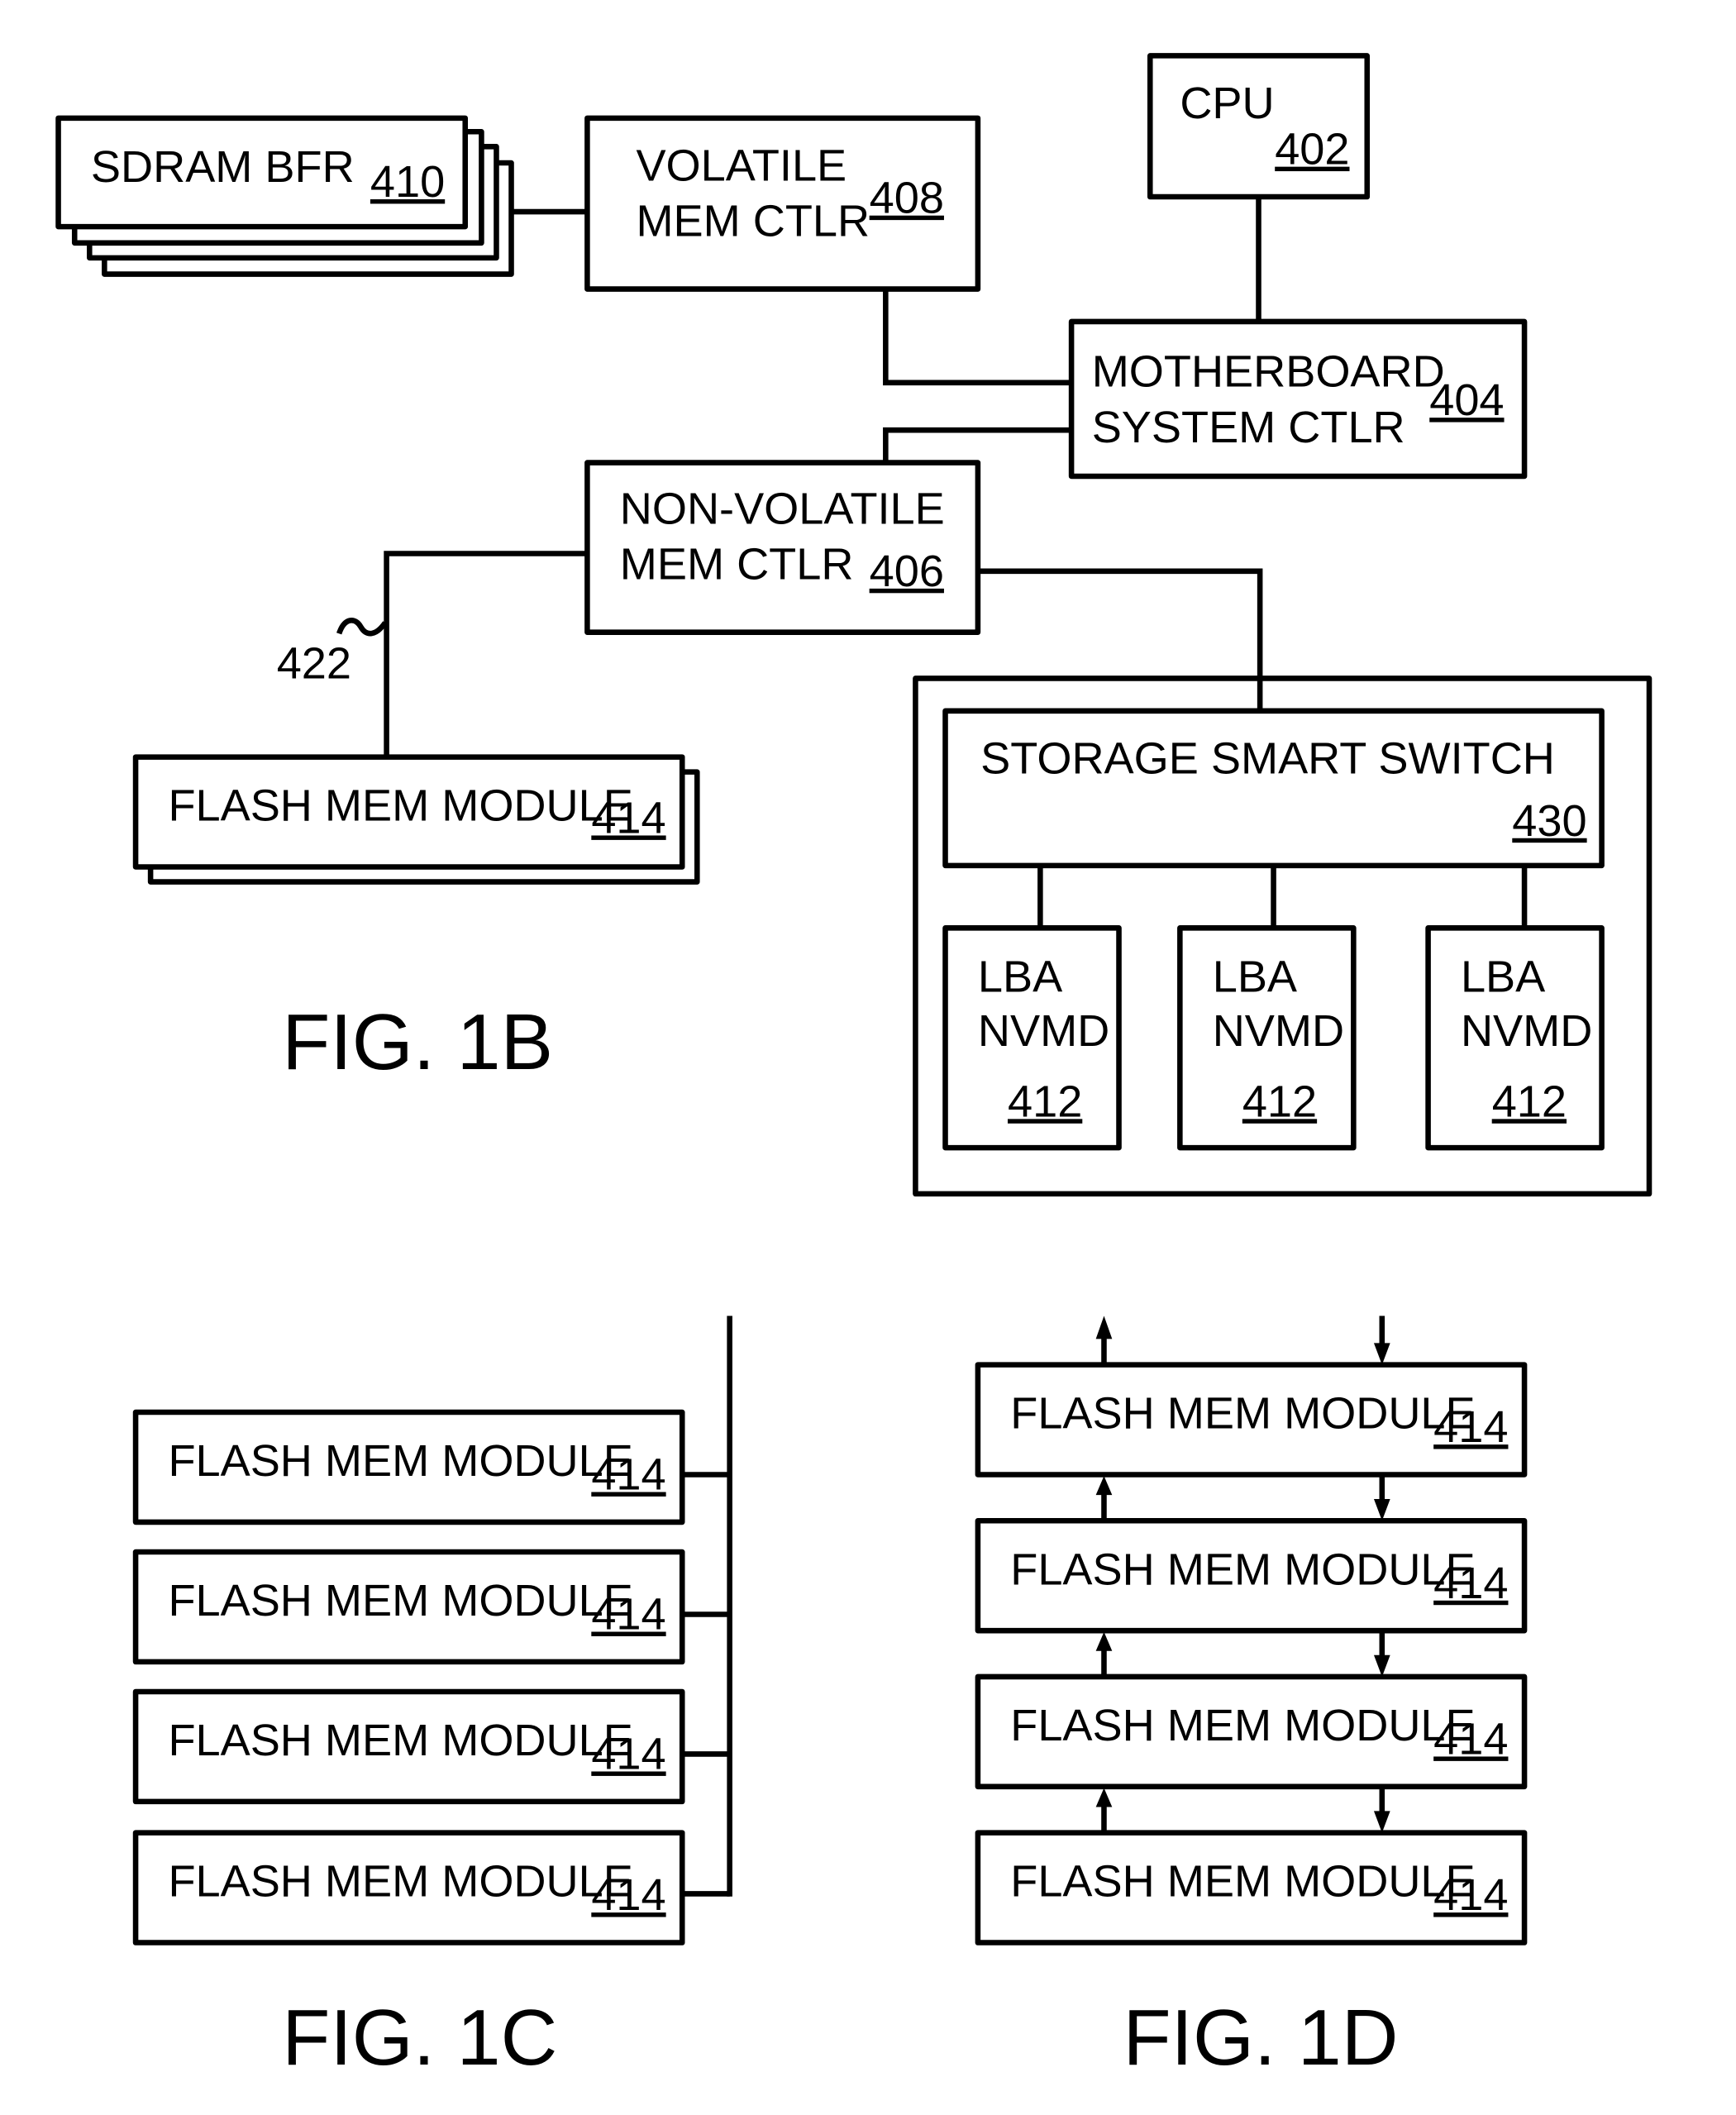  What do you see at coordinates (362, 627) in the screenshot?
I see `bus-ref-leader-squiggle` at bounding box center [362, 627].